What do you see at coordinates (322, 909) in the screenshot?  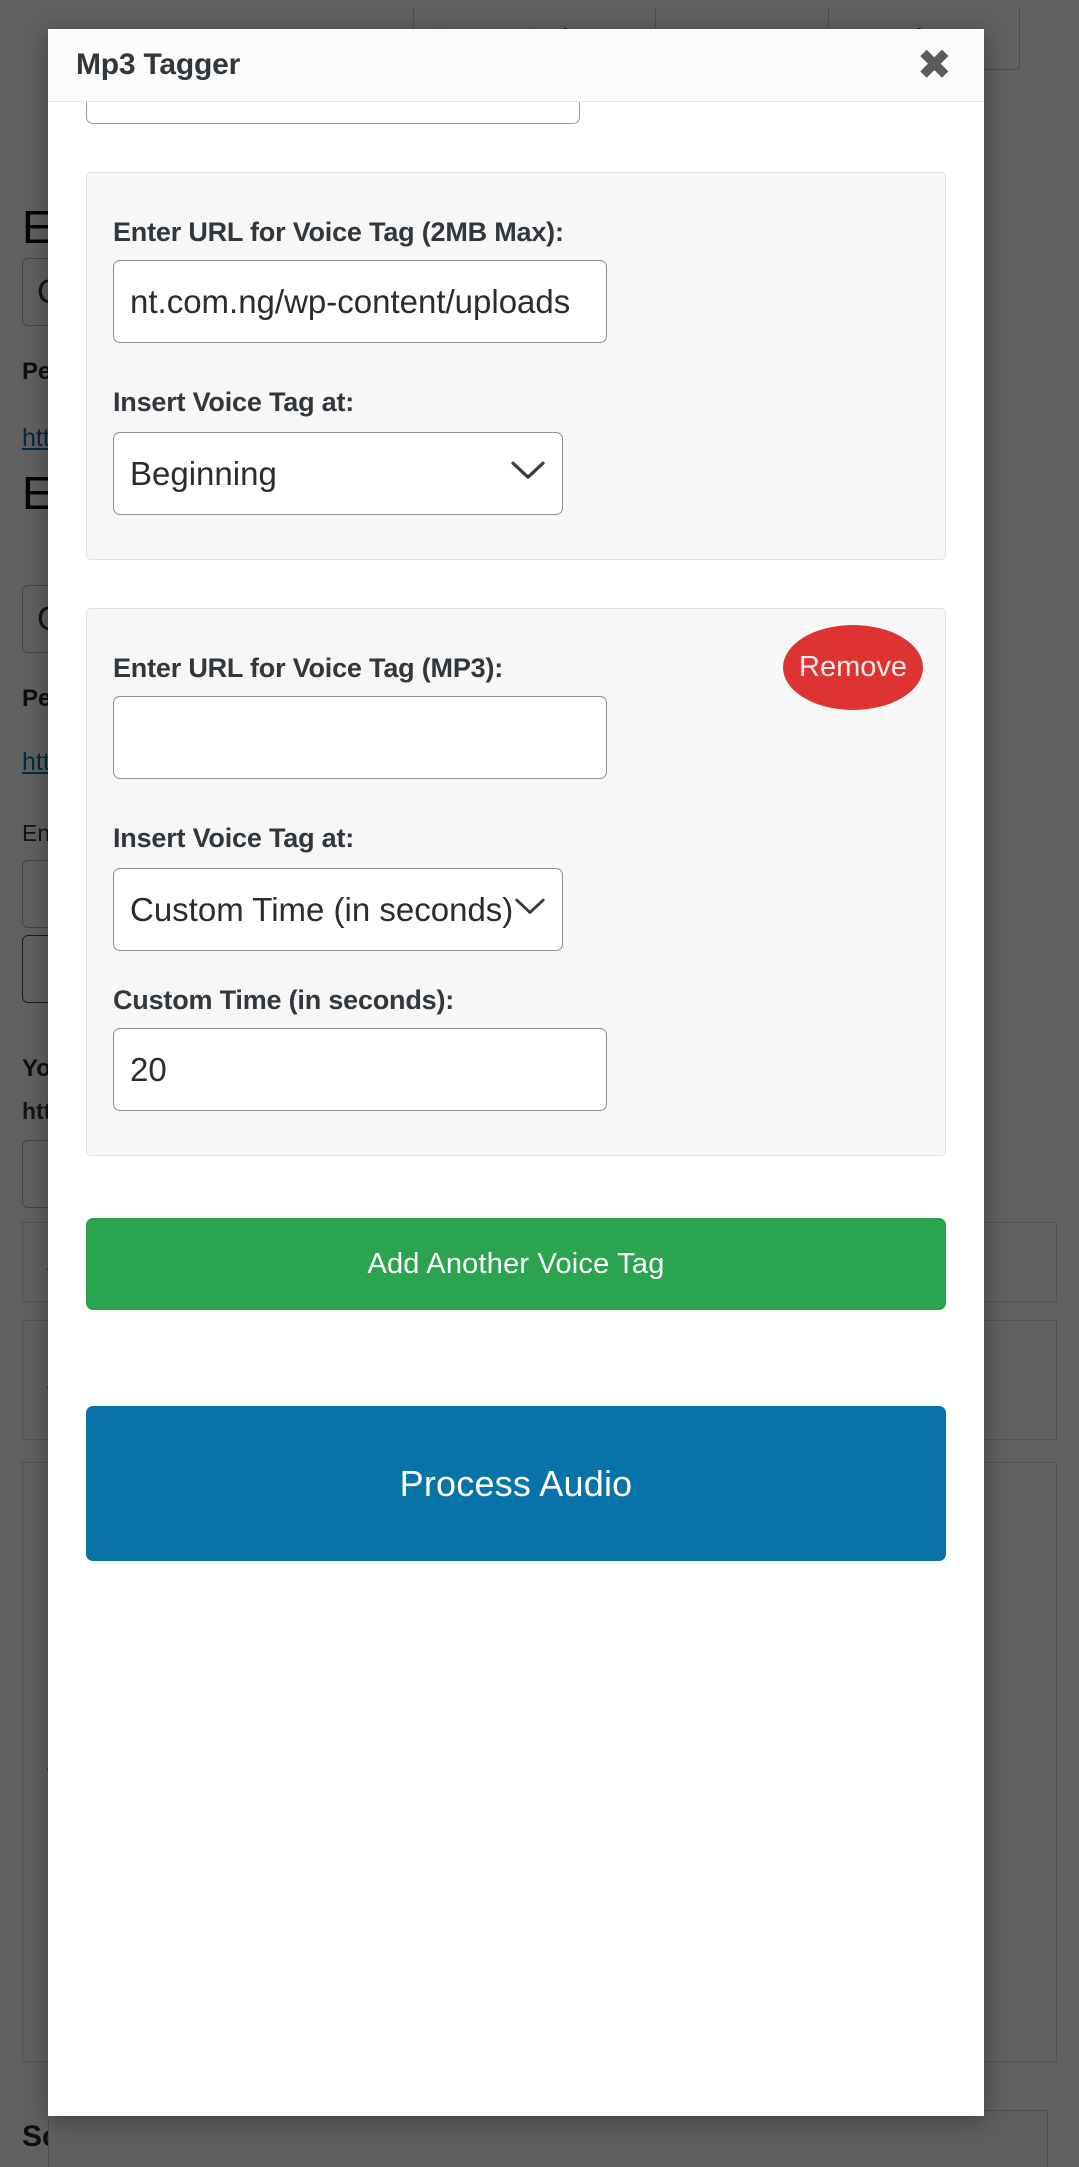 I see `voice-tag-position-value-2: Custom Time (in seconds)` at bounding box center [322, 909].